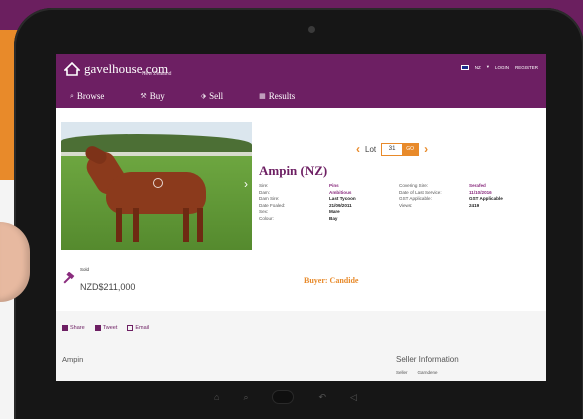 Image resolution: width=583 pixels, height=419 pixels. I want to click on email-icon, so click(130, 328).